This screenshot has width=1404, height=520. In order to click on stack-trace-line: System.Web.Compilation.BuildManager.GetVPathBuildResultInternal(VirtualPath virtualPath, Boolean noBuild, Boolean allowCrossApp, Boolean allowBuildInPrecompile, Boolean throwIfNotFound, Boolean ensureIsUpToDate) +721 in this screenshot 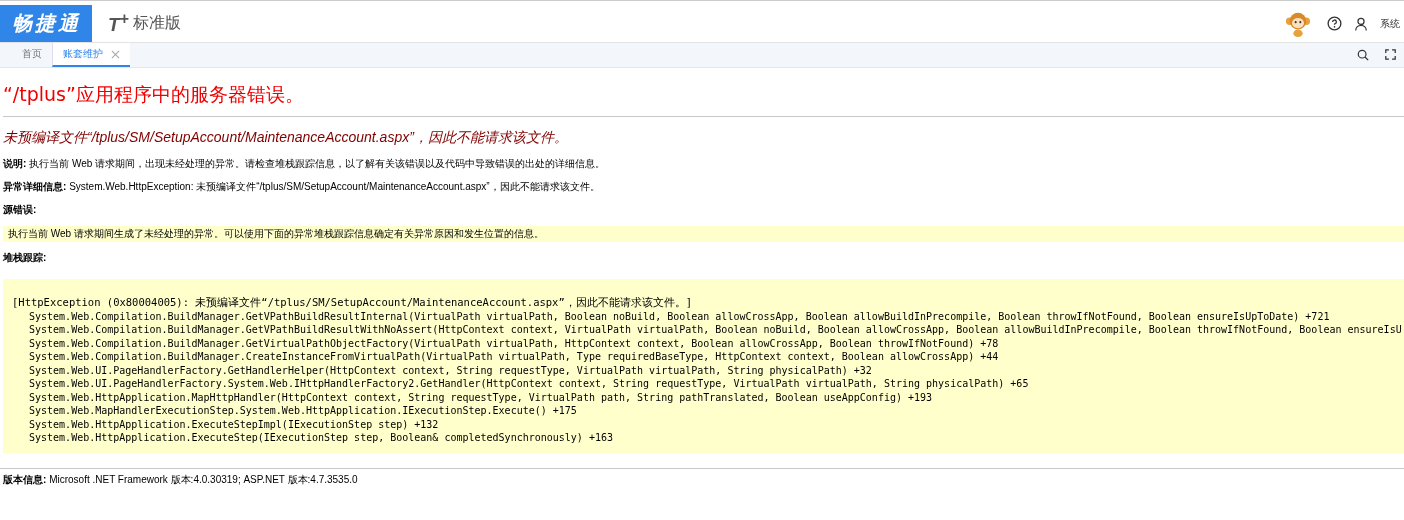, I will do `click(679, 316)`.